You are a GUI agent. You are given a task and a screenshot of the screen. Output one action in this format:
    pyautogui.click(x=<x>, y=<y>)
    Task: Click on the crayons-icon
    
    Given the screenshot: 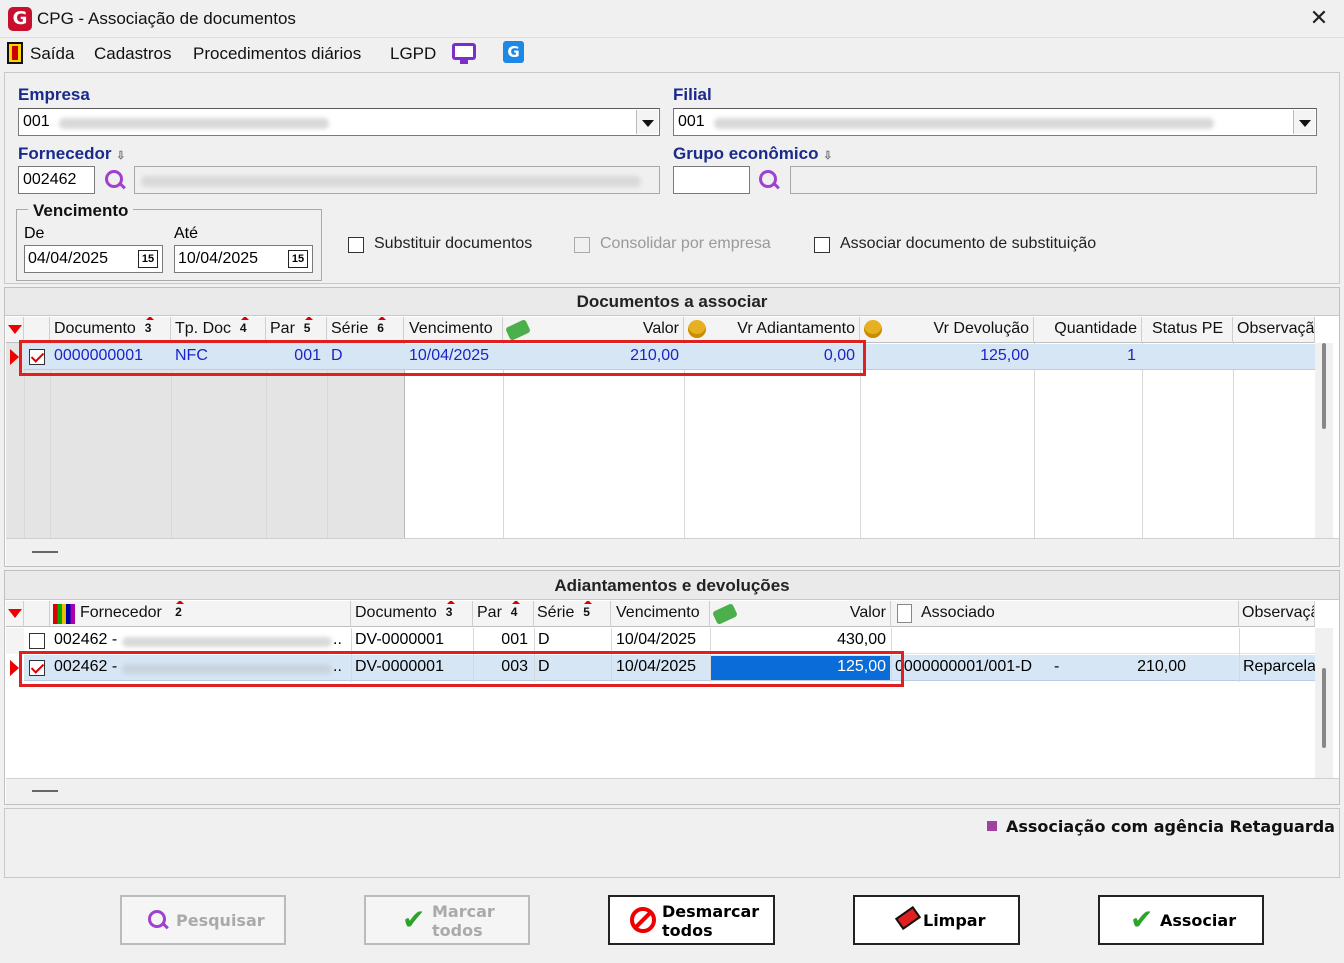 What is the action you would take?
    pyautogui.click(x=64, y=614)
    